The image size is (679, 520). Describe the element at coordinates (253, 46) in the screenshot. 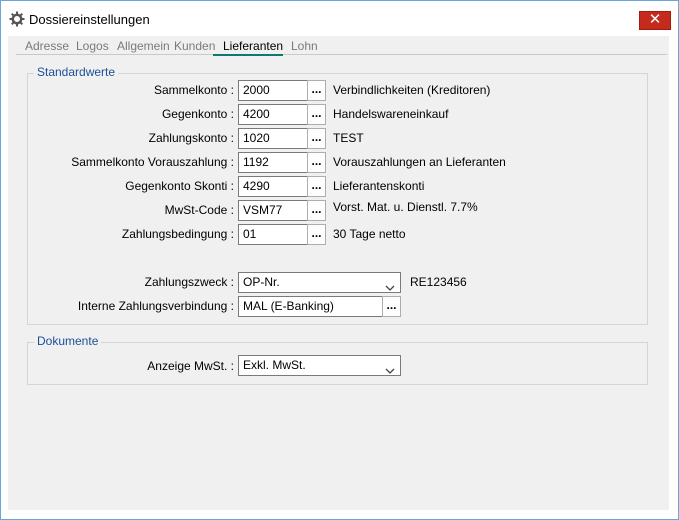

I see `tab-lieferanten: Lieferanten` at that location.